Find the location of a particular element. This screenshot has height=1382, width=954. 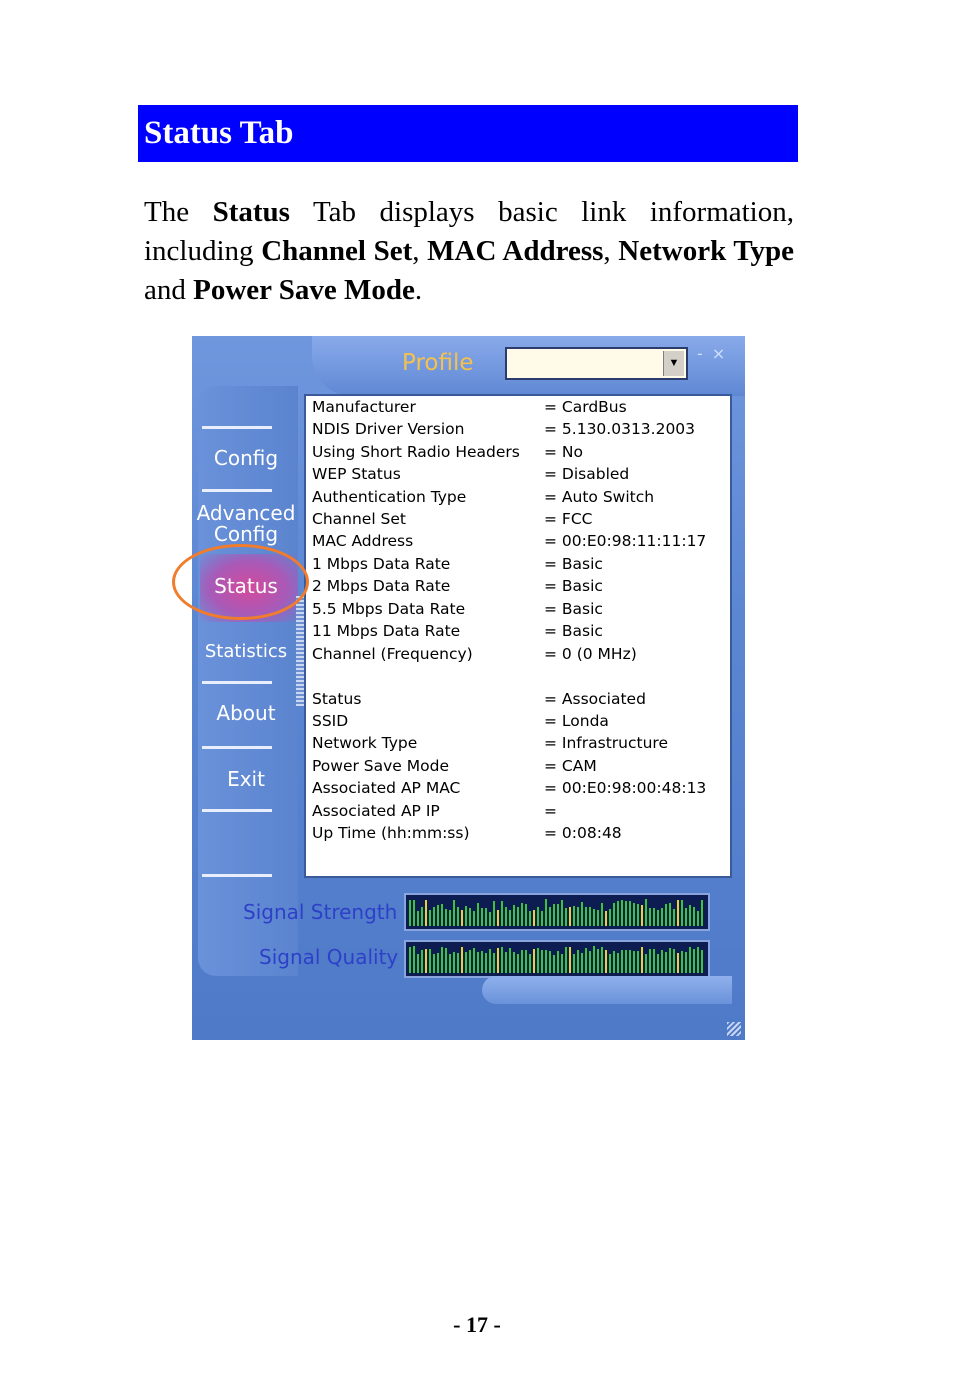

info-value: = 0 (0 MHz) is located at coordinates (590, 654).